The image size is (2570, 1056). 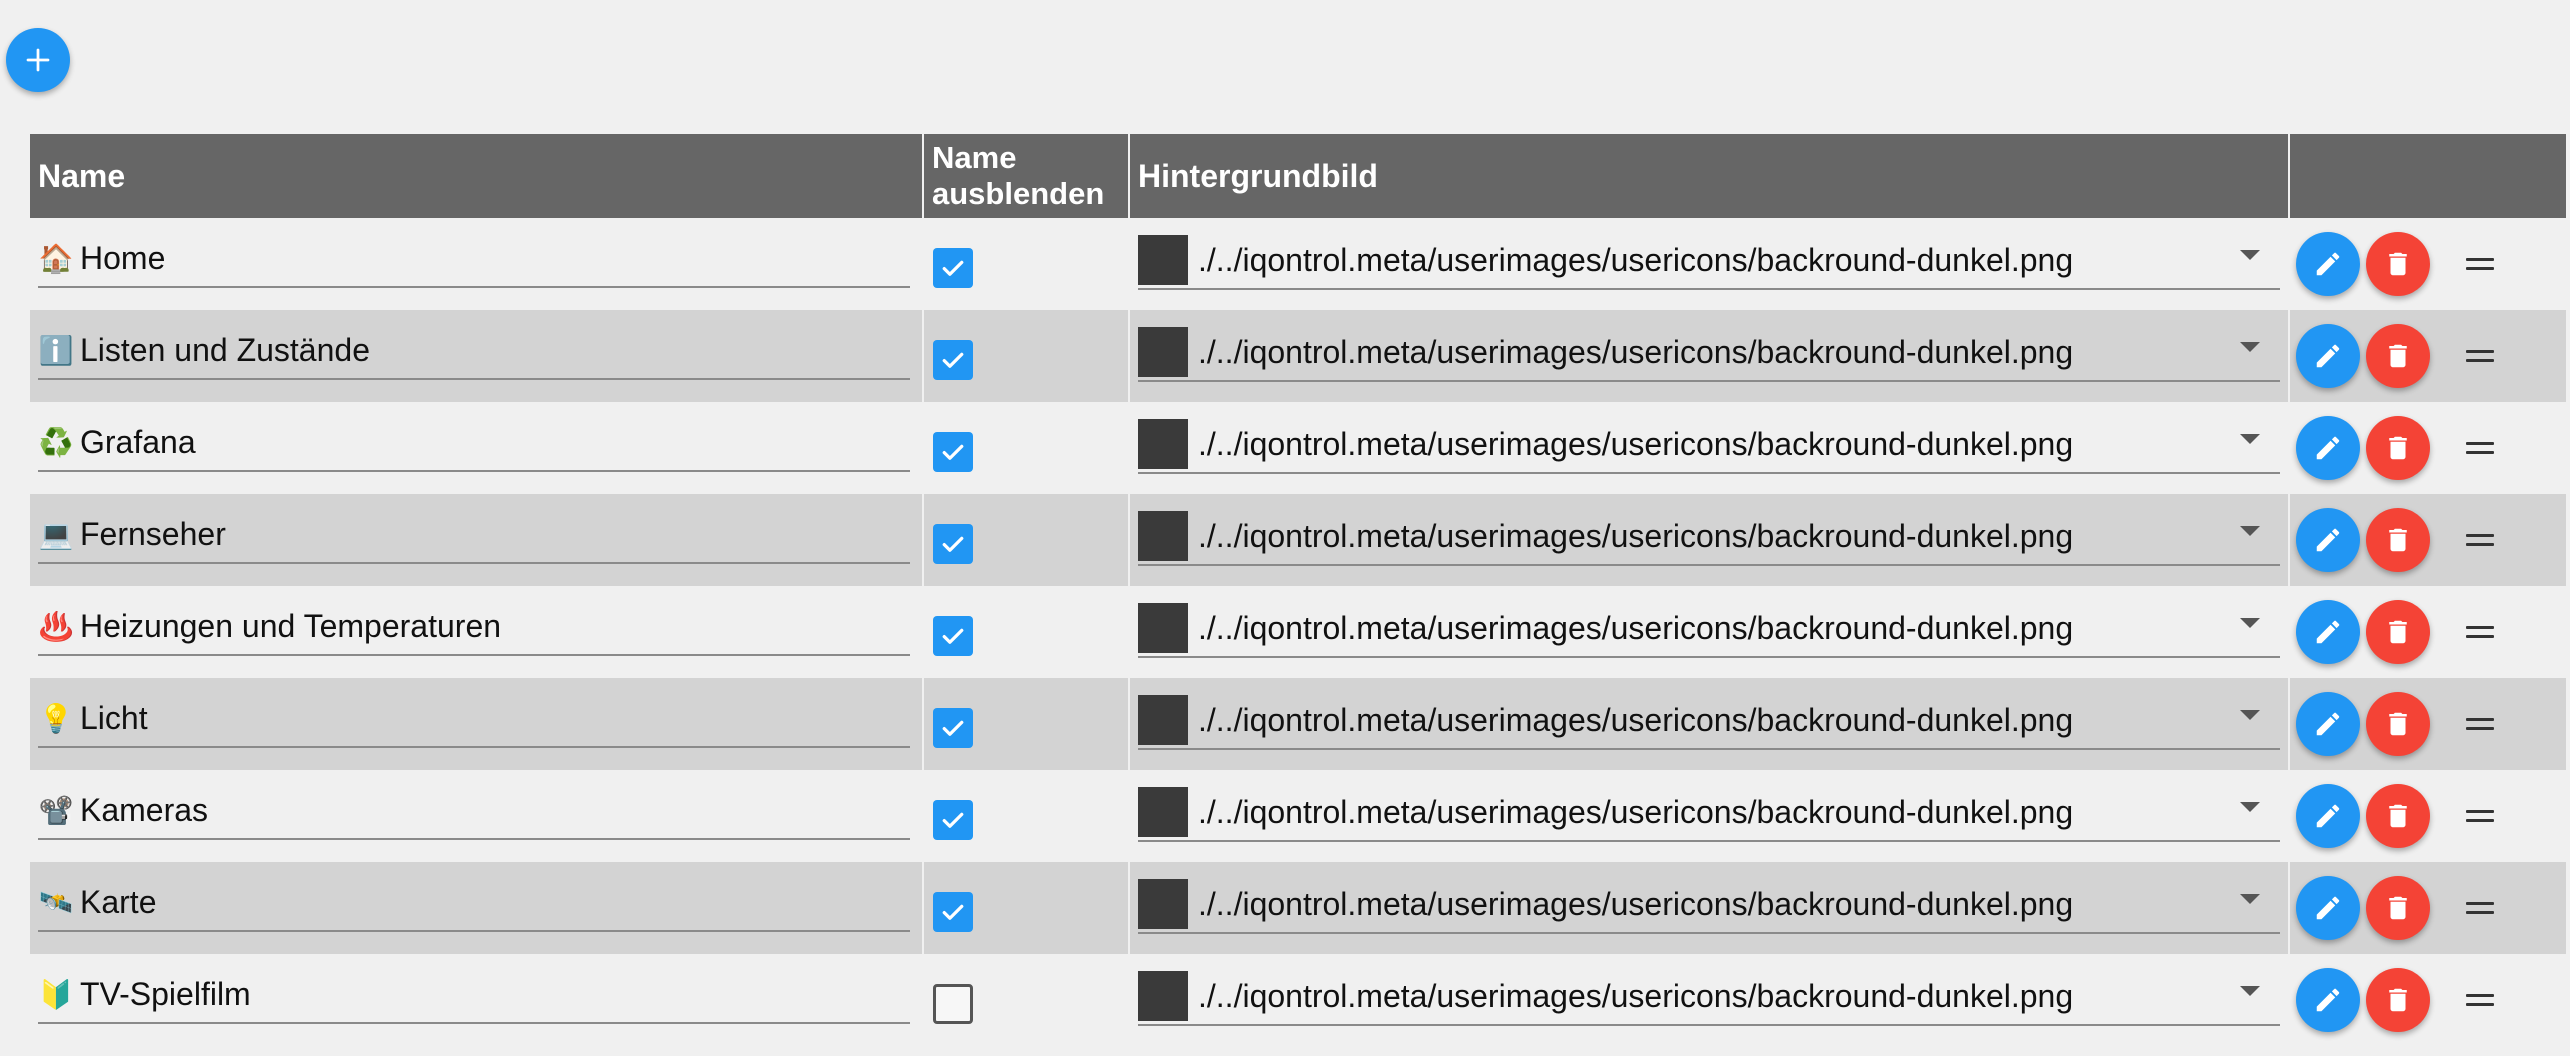 I want to click on name-input: 🏠 Home, so click(x=474, y=259).